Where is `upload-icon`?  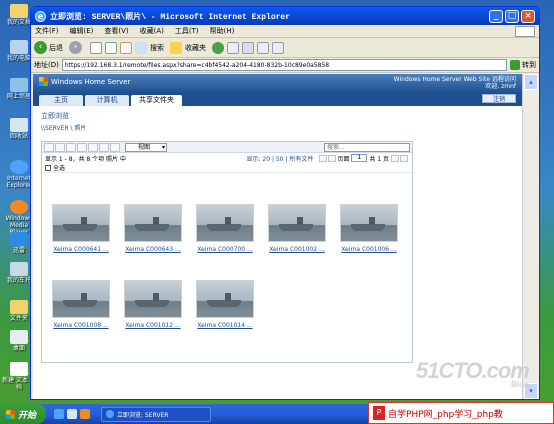 upload-icon is located at coordinates (49, 147).